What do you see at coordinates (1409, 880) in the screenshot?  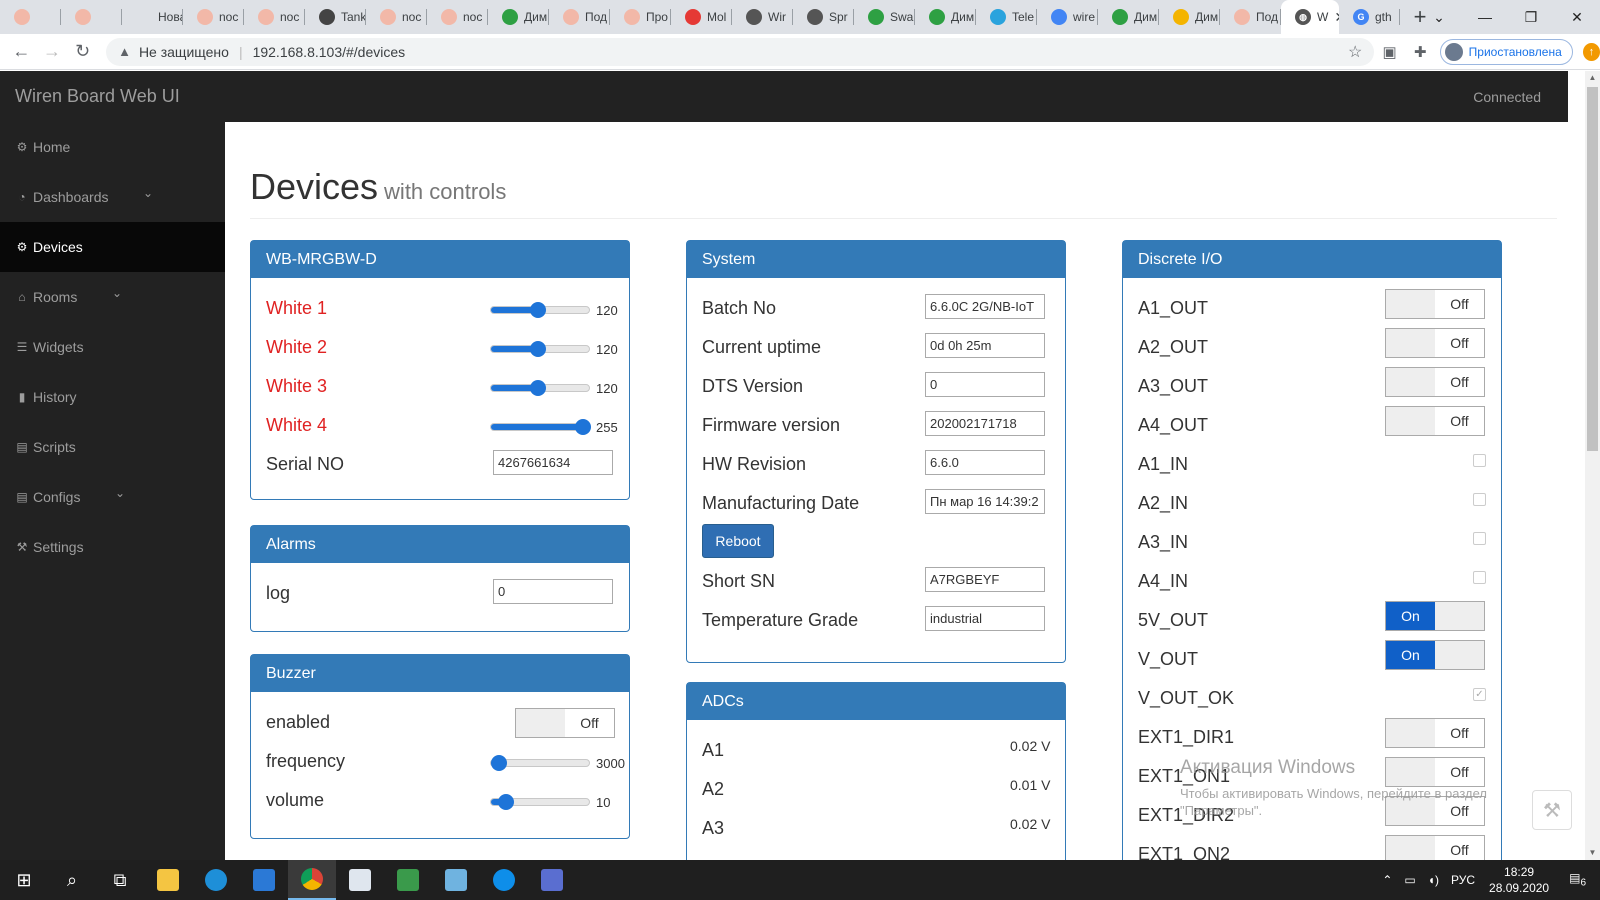 I see `battery-icon: ▭` at bounding box center [1409, 880].